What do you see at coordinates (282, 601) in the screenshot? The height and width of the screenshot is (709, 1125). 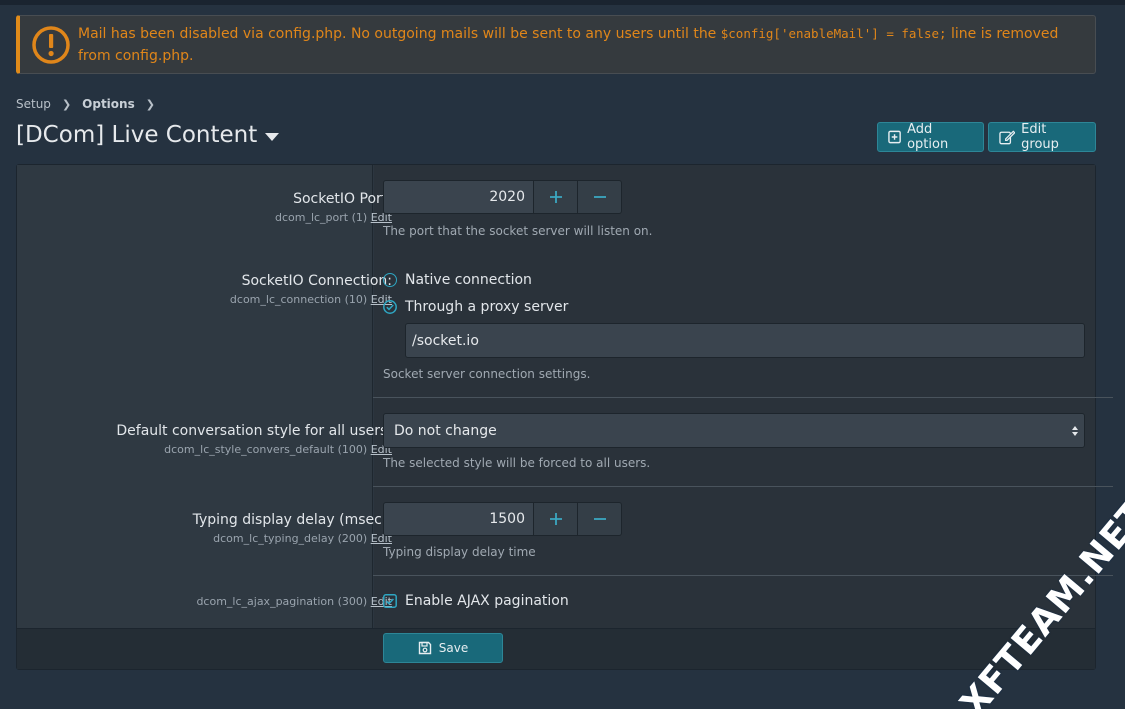 I see `ajax-key: dcom_lc_ajax_pagination (300)` at bounding box center [282, 601].